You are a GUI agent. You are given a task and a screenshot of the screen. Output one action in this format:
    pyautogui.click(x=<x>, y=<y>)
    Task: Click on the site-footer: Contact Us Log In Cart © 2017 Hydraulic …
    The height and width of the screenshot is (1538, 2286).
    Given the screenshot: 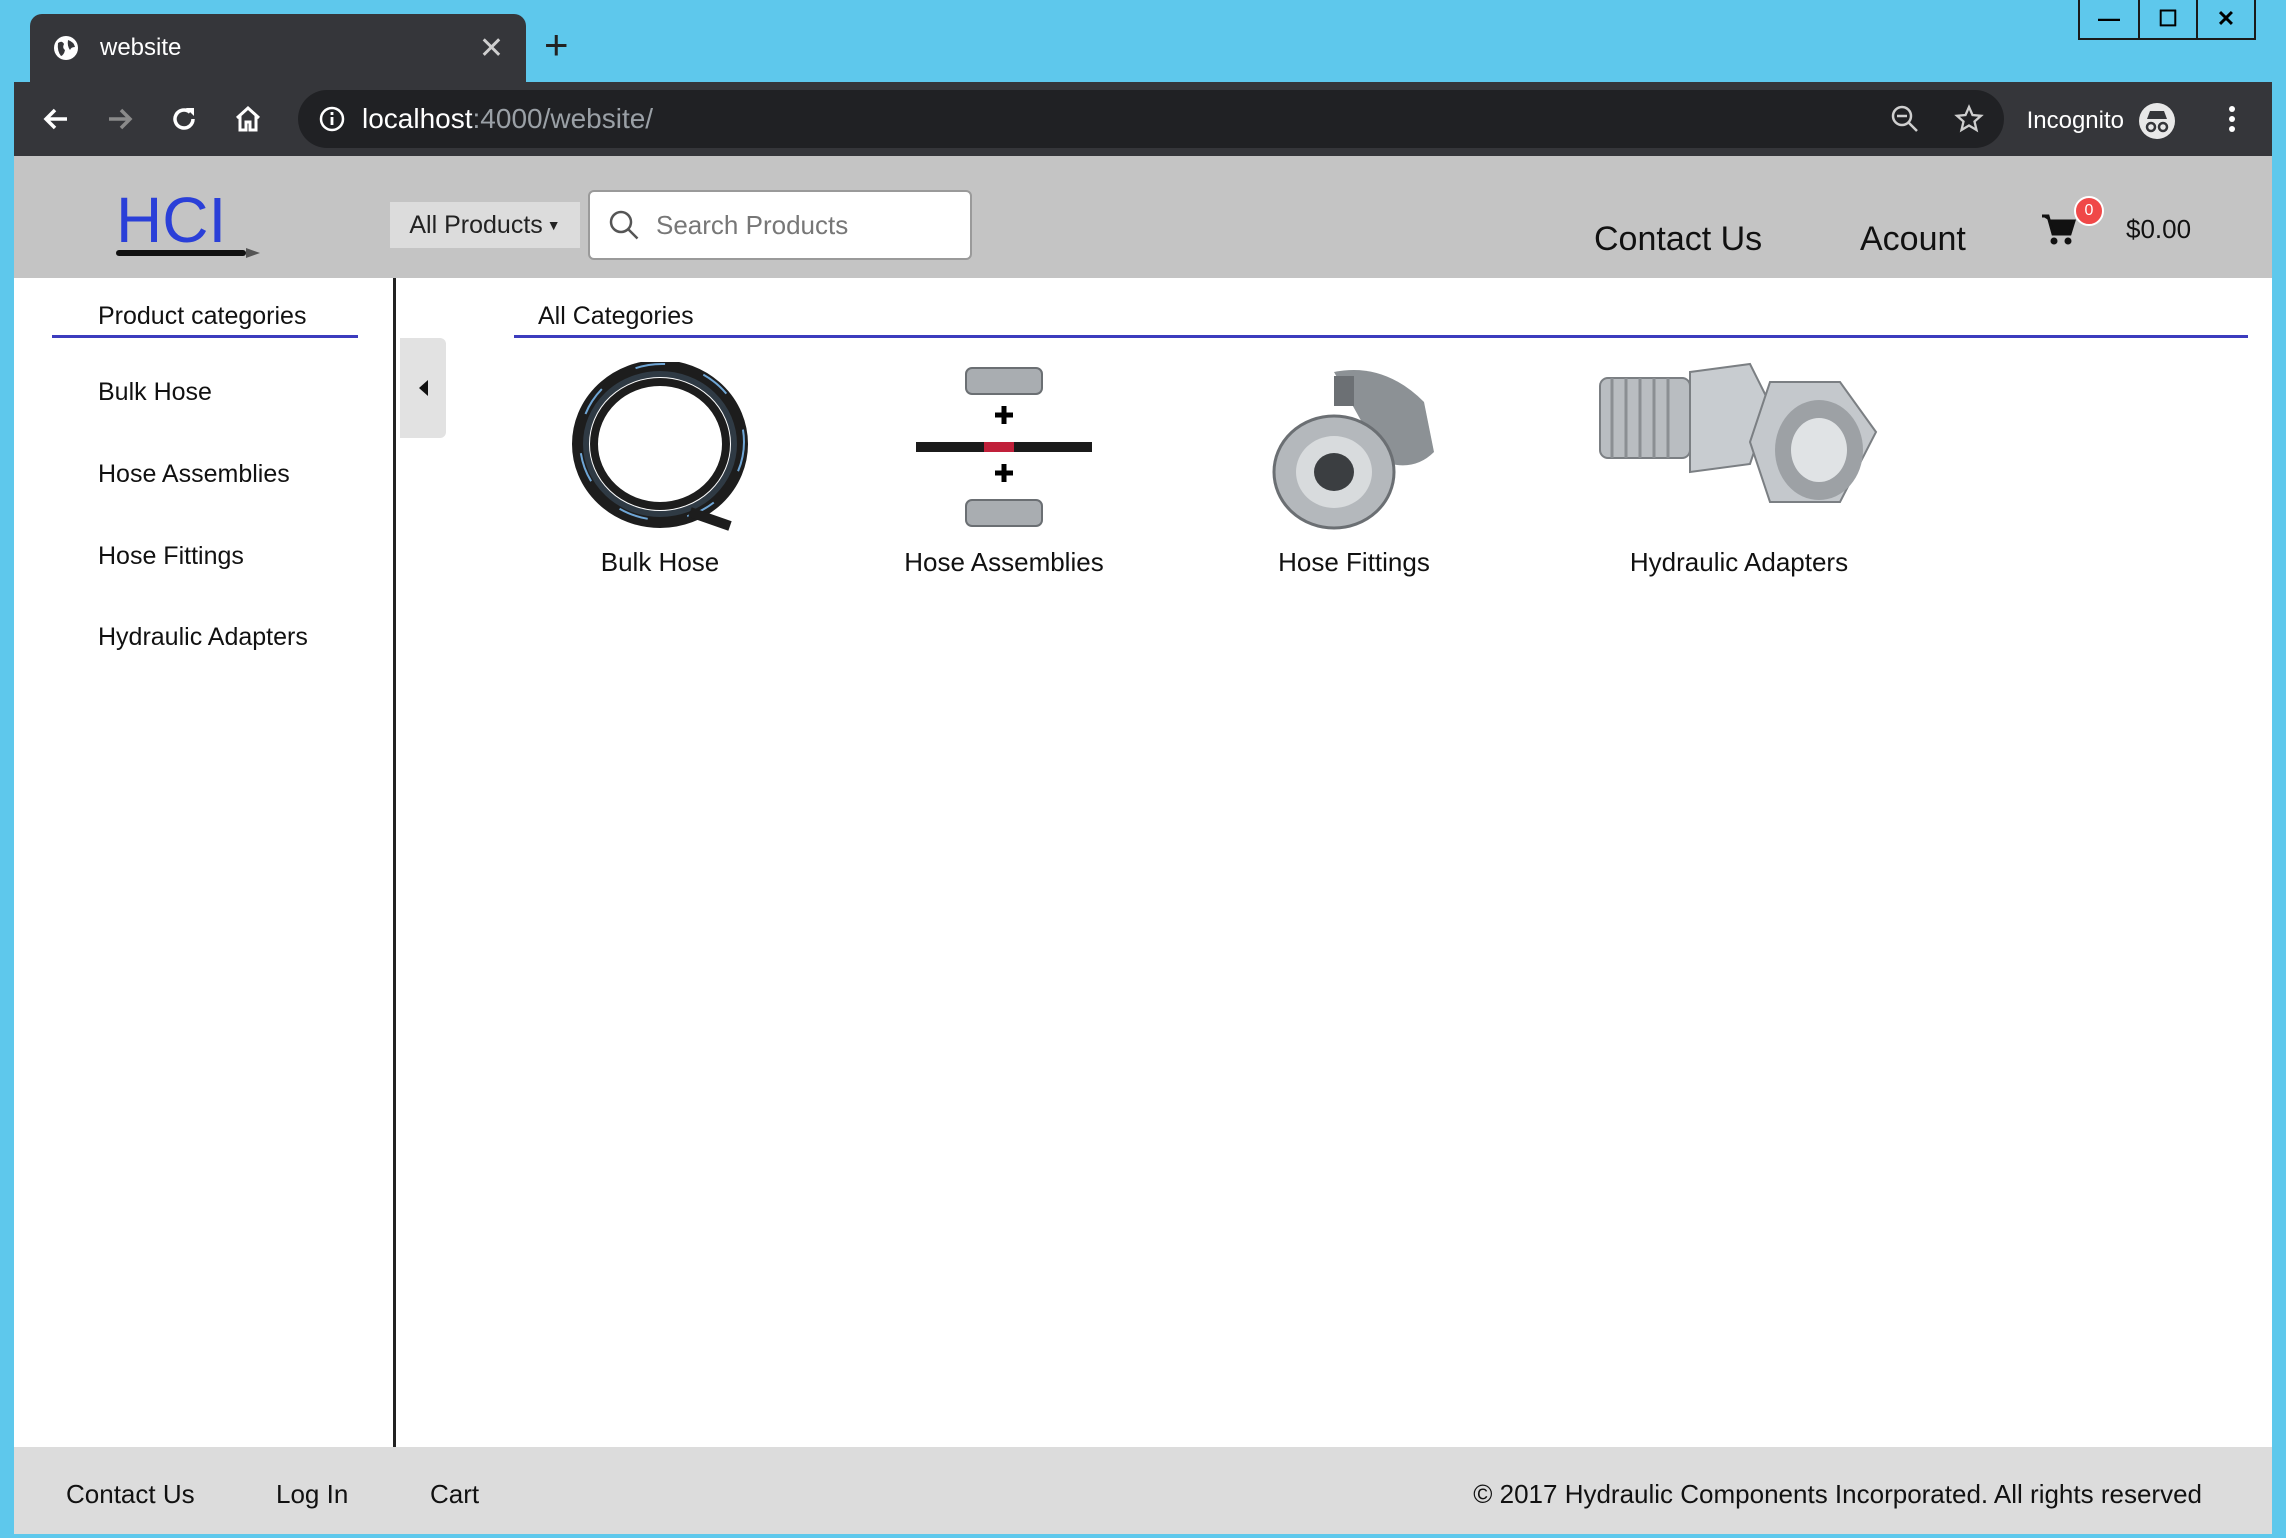 What is the action you would take?
    pyautogui.click(x=1143, y=1490)
    